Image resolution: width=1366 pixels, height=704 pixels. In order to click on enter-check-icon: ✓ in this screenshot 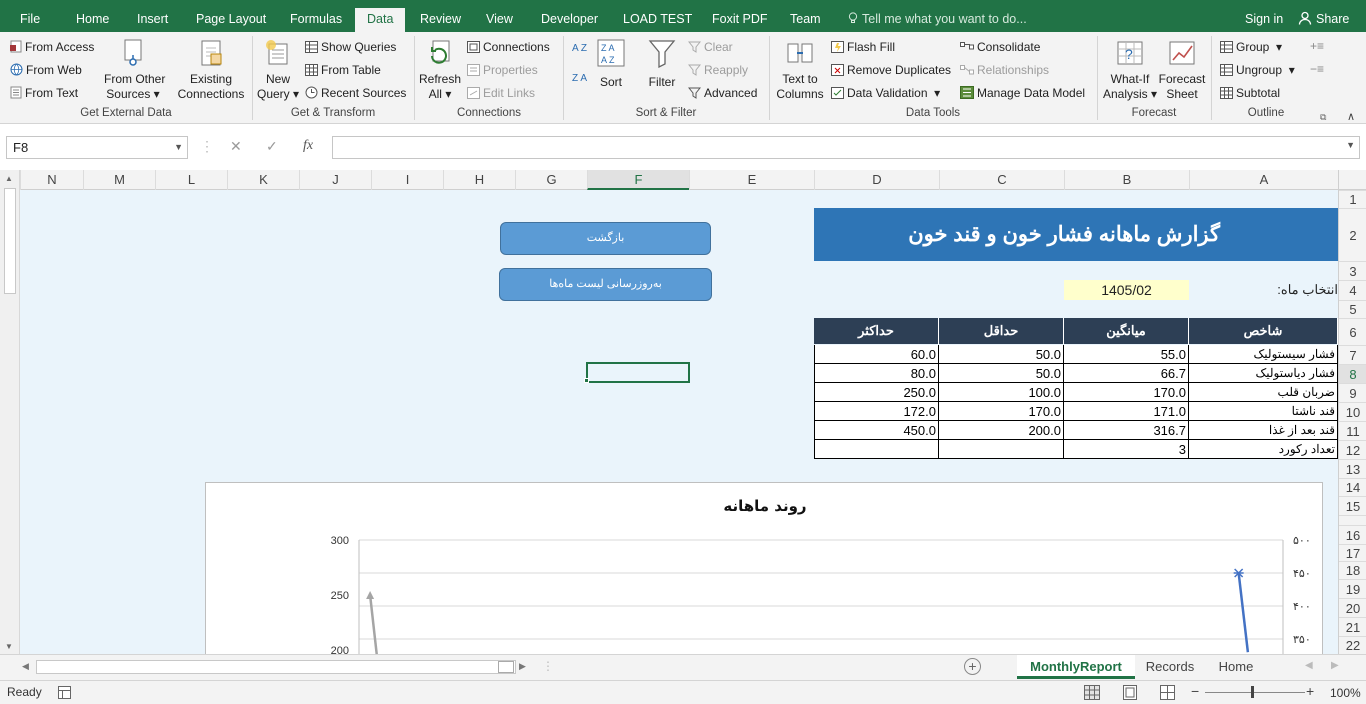, I will do `click(272, 146)`.